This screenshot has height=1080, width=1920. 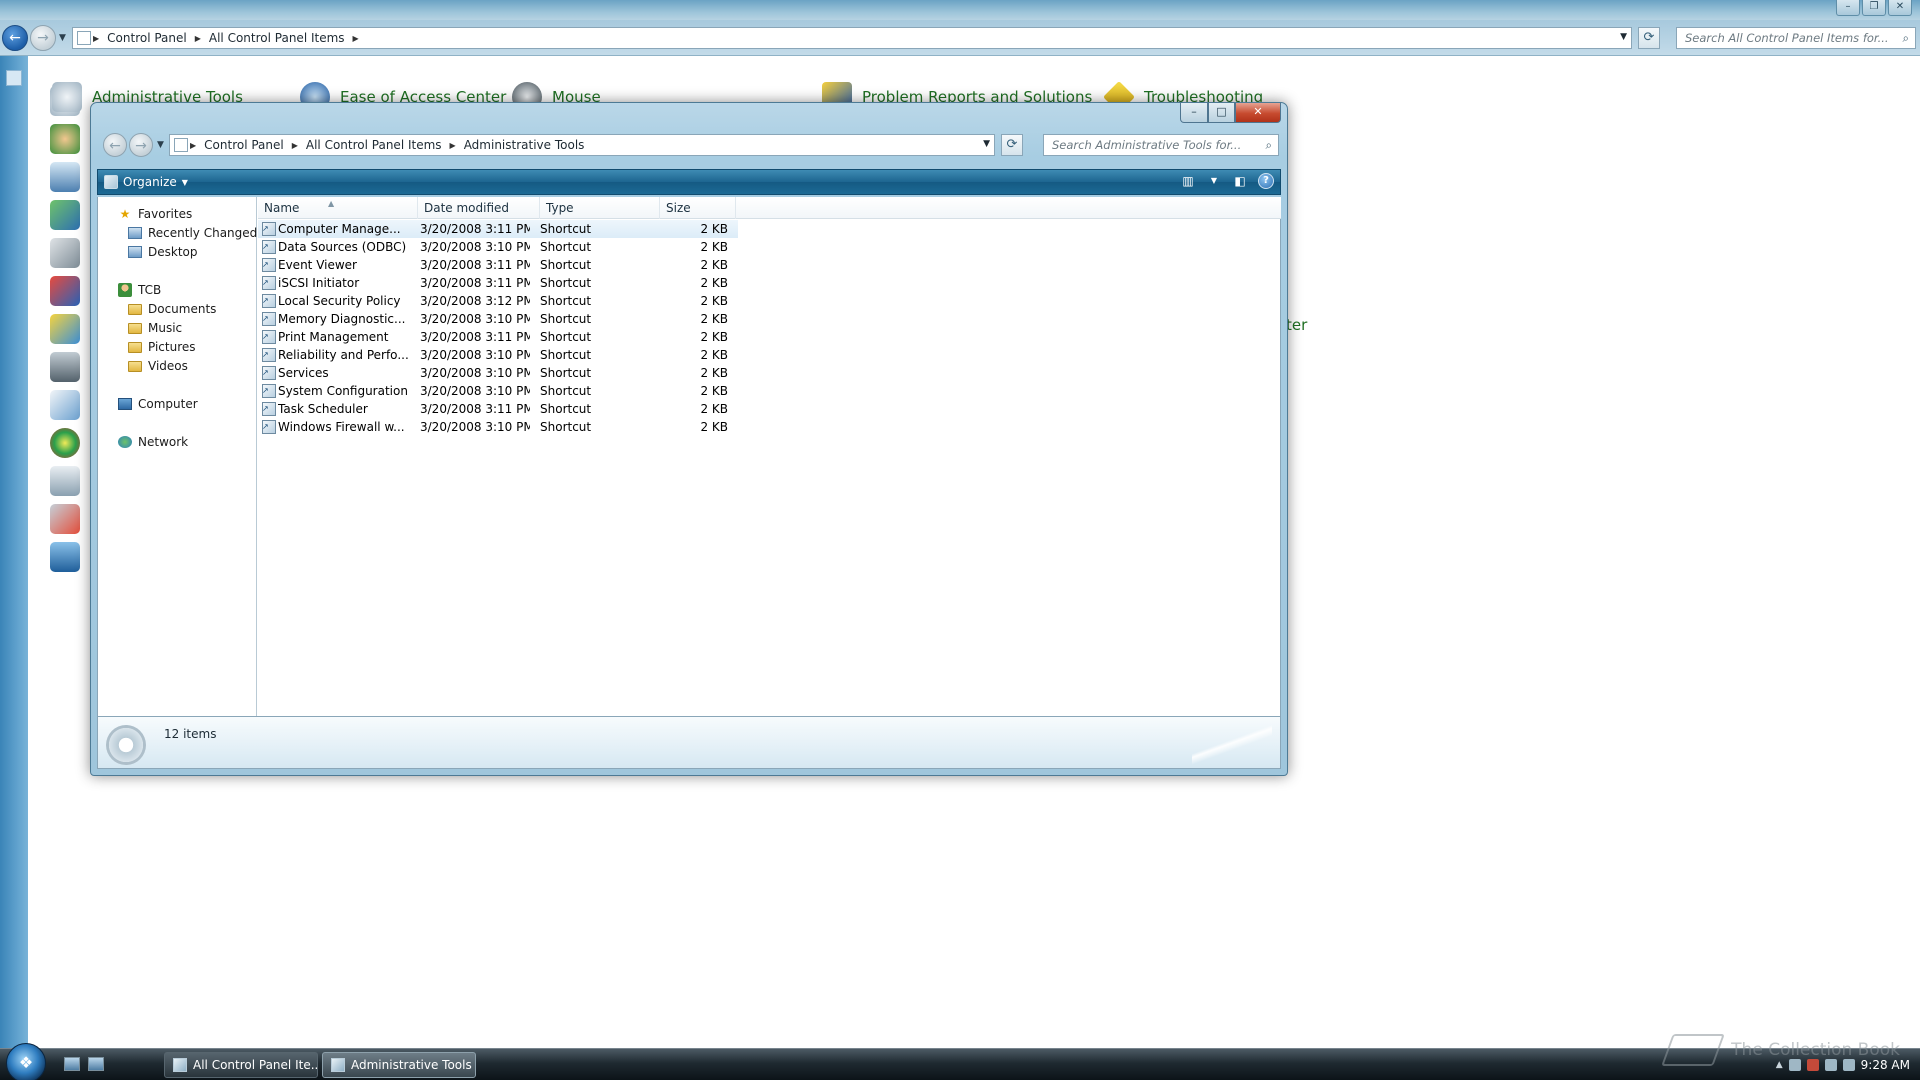 What do you see at coordinates (986, 144) in the screenshot?
I see `address-dropdown: ▼` at bounding box center [986, 144].